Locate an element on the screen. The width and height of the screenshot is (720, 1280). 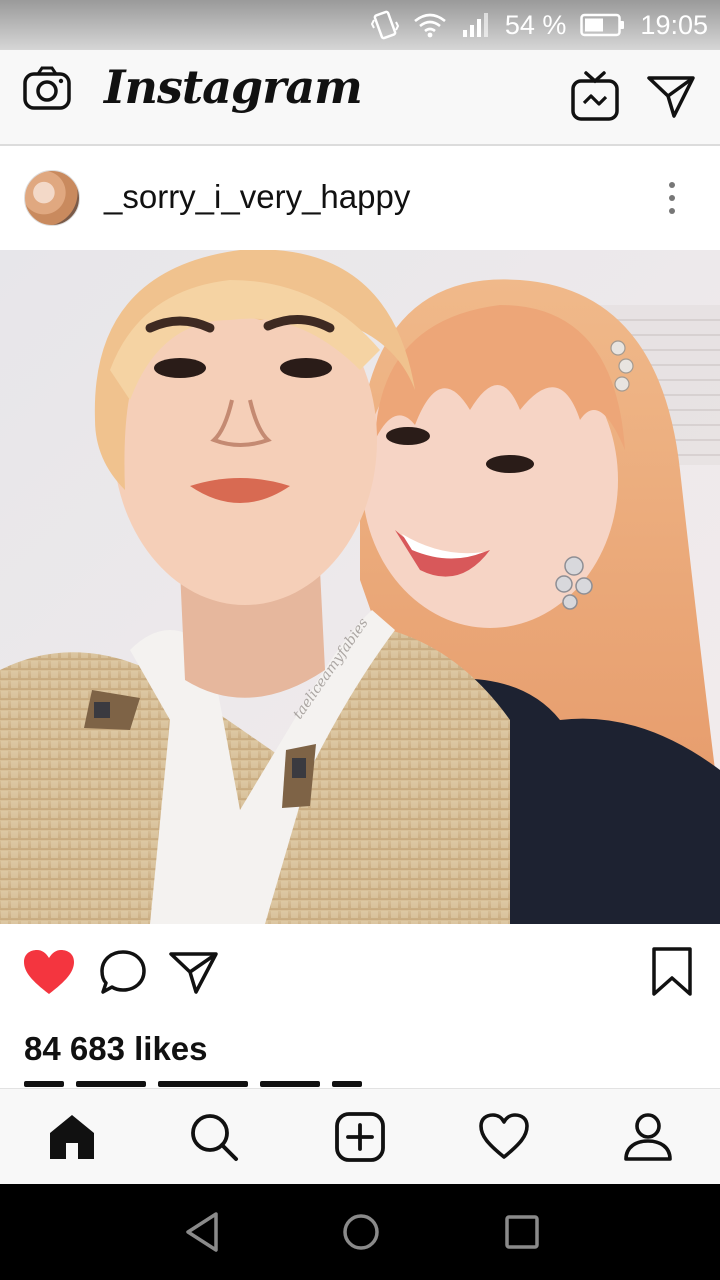
instagram-logo: Instagram is located at coordinates (233, 87).